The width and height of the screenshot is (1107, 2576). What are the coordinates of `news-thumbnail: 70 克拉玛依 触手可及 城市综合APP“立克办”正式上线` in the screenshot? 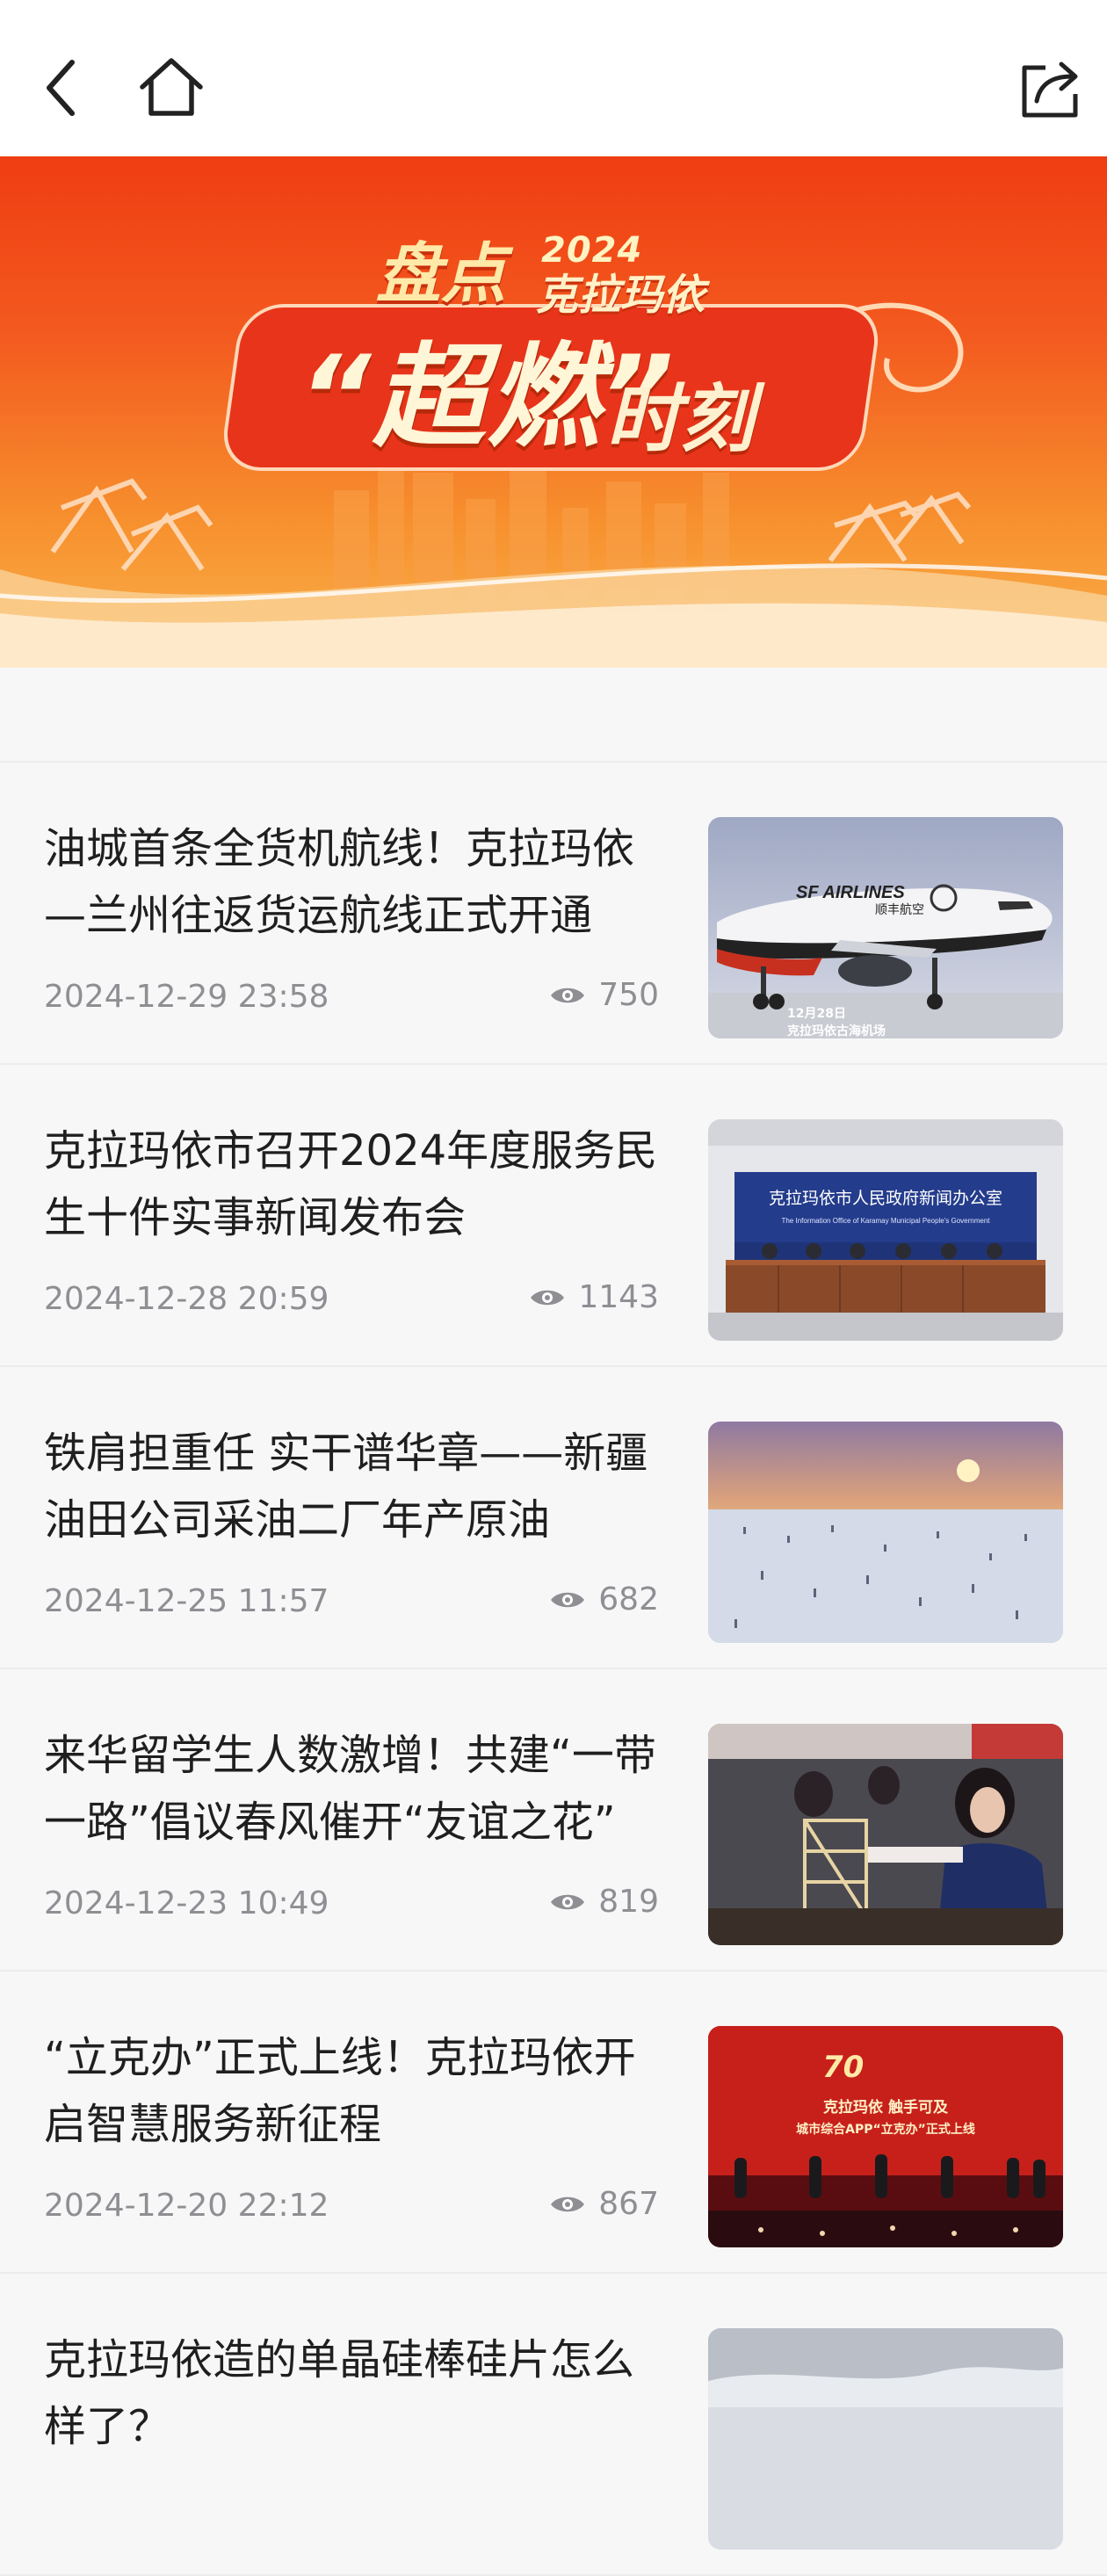 It's located at (885, 2136).